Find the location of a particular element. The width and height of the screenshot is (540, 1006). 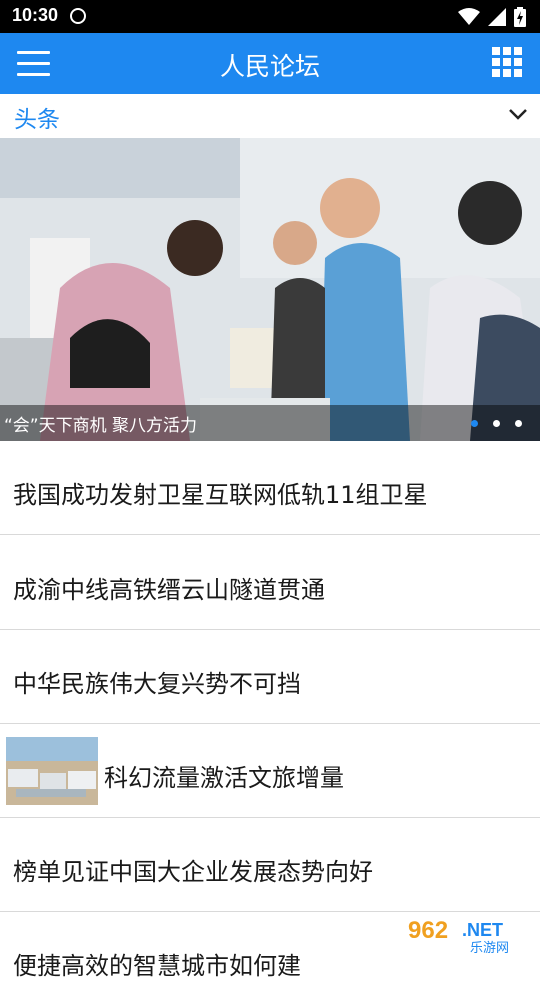

status-icons is located at coordinates (492, 17).